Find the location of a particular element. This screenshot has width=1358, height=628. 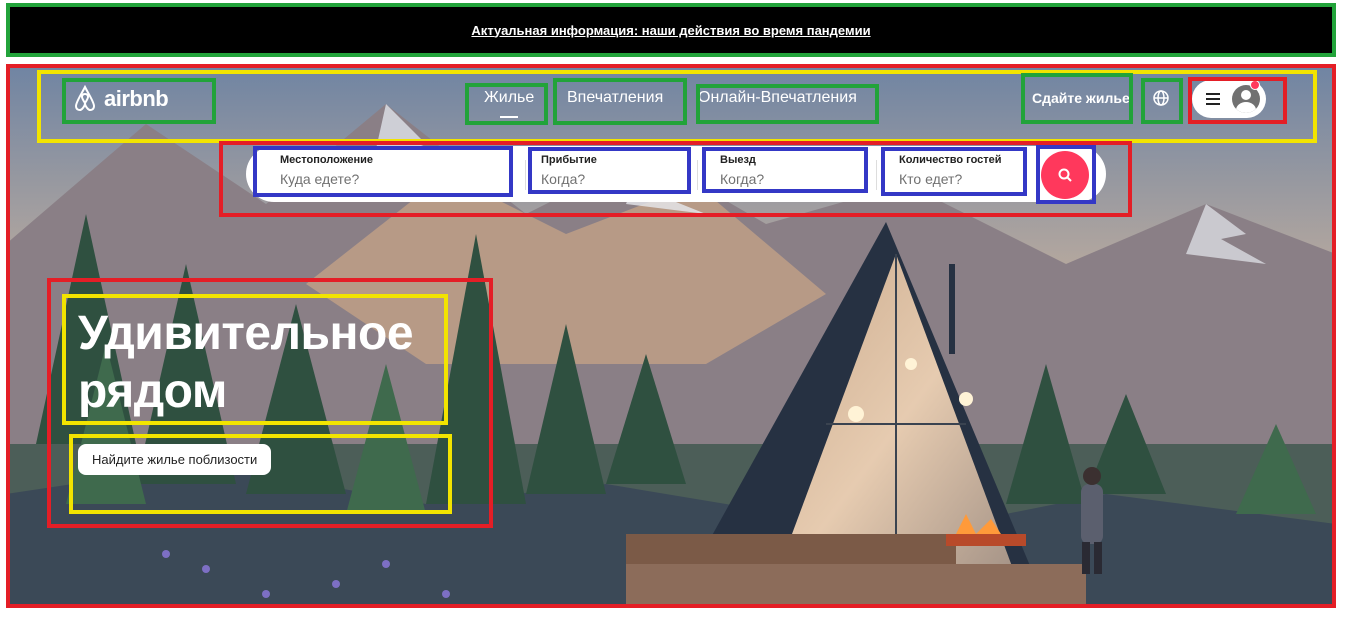

notification-dot is located at coordinates (1255, 85).